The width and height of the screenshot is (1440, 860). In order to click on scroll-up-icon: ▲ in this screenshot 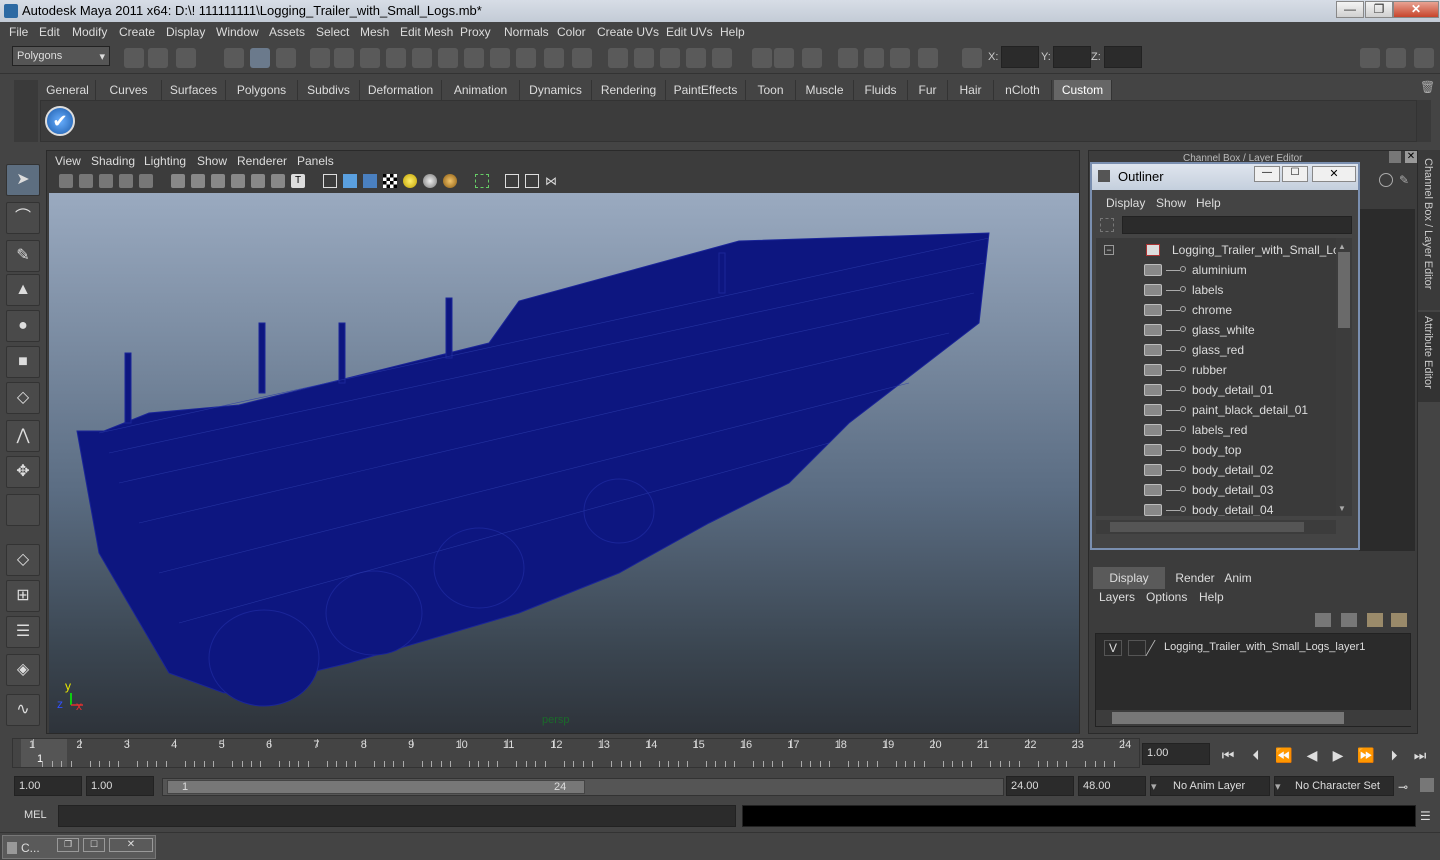, I will do `click(1344, 247)`.